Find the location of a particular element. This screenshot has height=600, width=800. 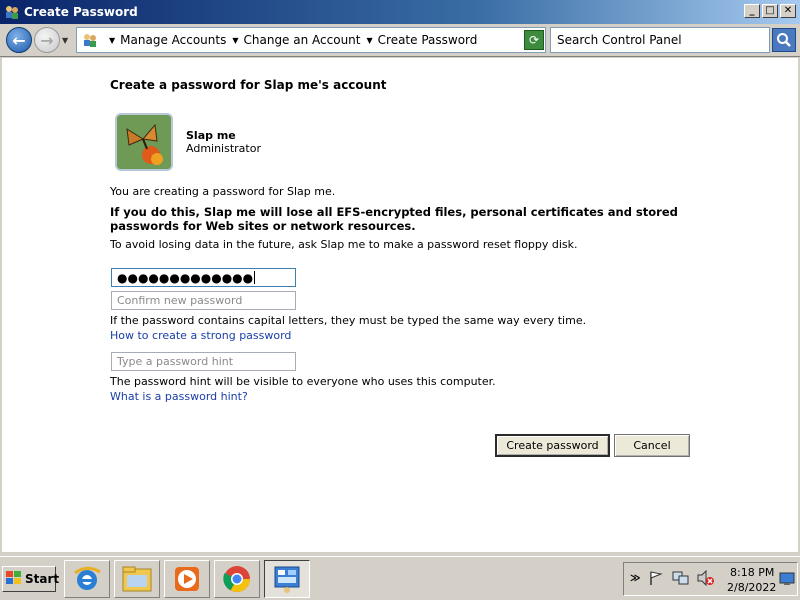

windows-logo-icon is located at coordinates (14, 579).